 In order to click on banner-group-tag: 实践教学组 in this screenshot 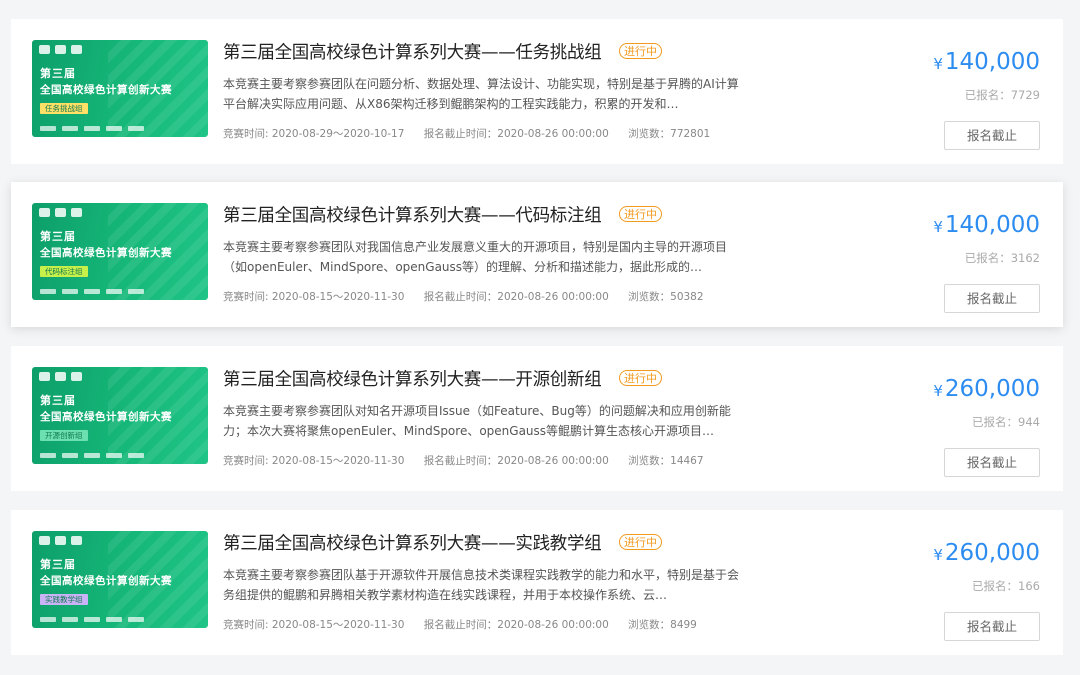, I will do `click(64, 599)`.